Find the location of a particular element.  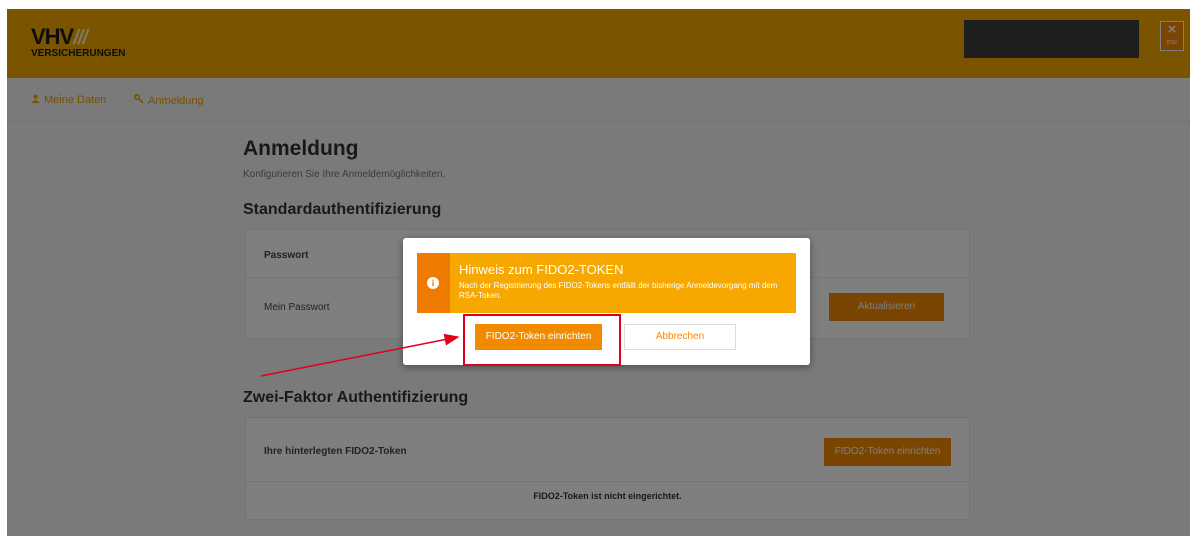

alert-icon-strip: i is located at coordinates (433, 283).